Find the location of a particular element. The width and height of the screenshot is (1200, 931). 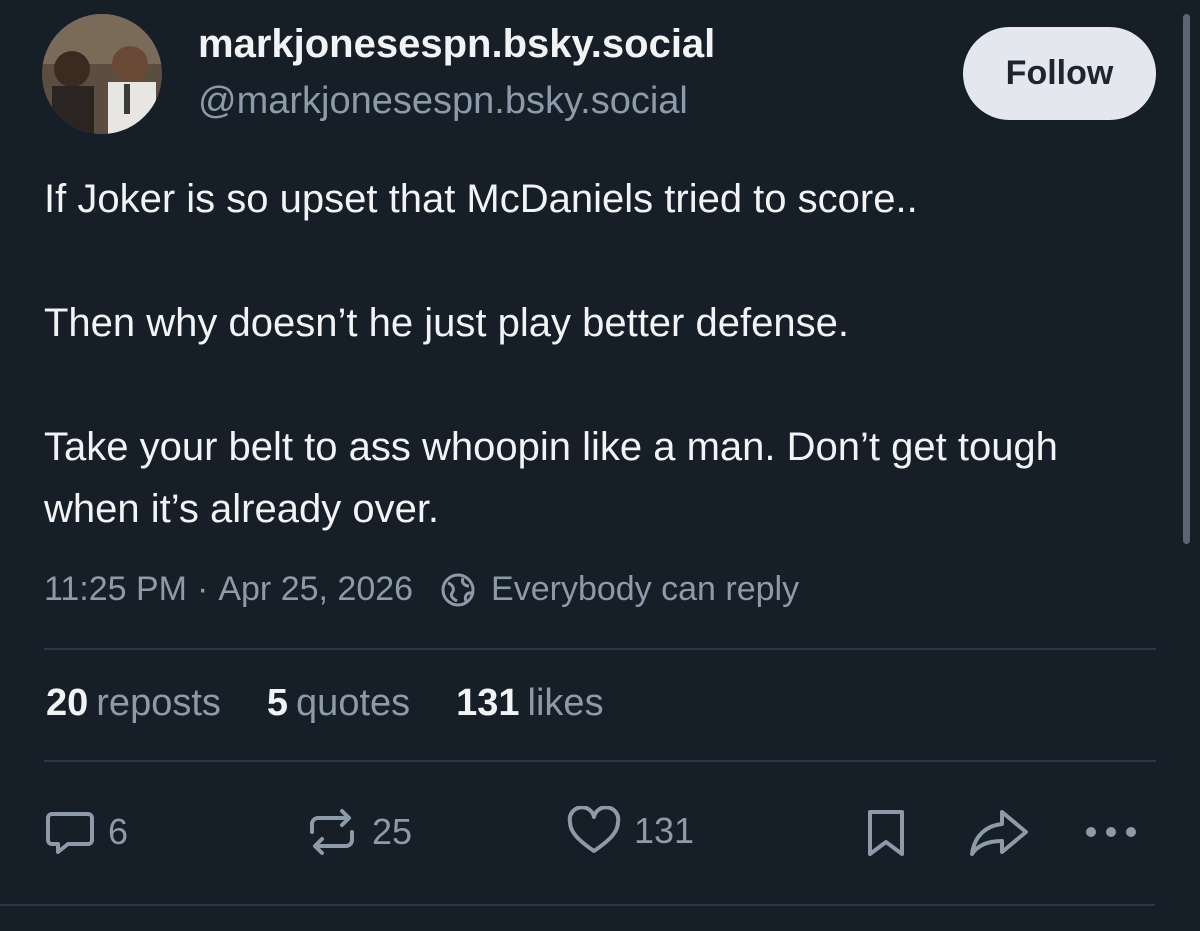

post-date: Apr 25, 2026 is located at coordinates (316, 589).